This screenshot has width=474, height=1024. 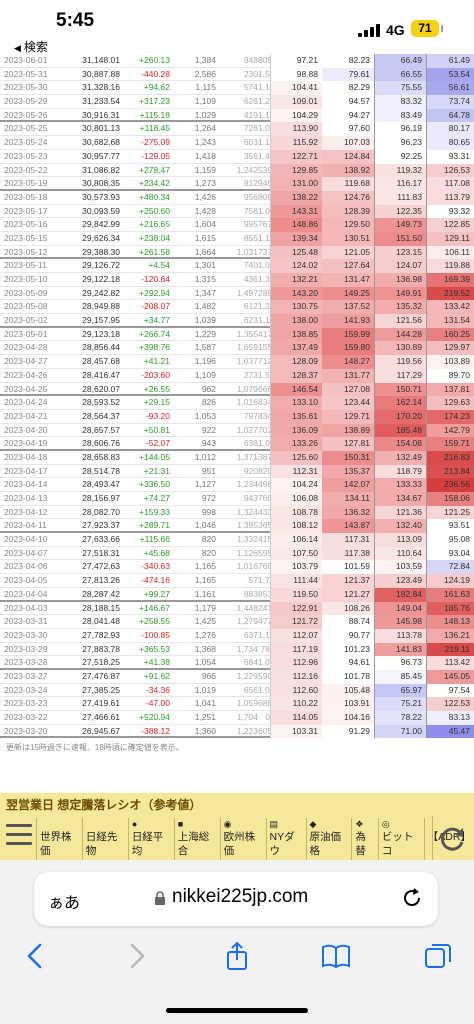 I want to click on change-cell: +317.23, so click(x=154, y=101).